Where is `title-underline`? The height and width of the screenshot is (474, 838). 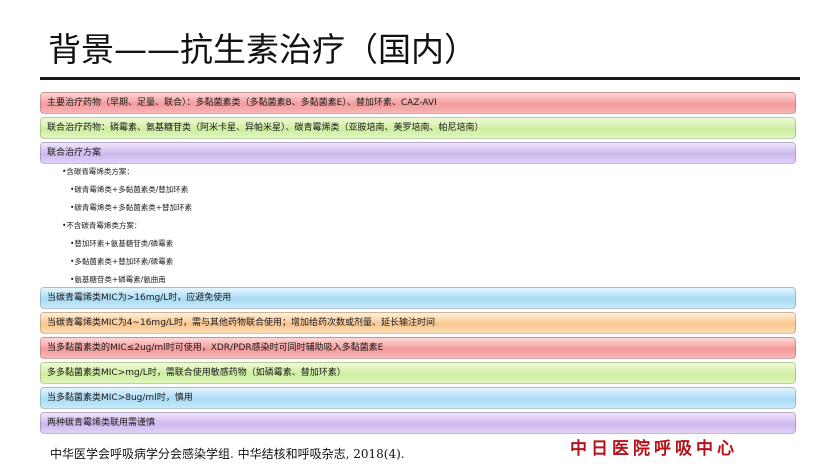
title-underline is located at coordinates (420, 78).